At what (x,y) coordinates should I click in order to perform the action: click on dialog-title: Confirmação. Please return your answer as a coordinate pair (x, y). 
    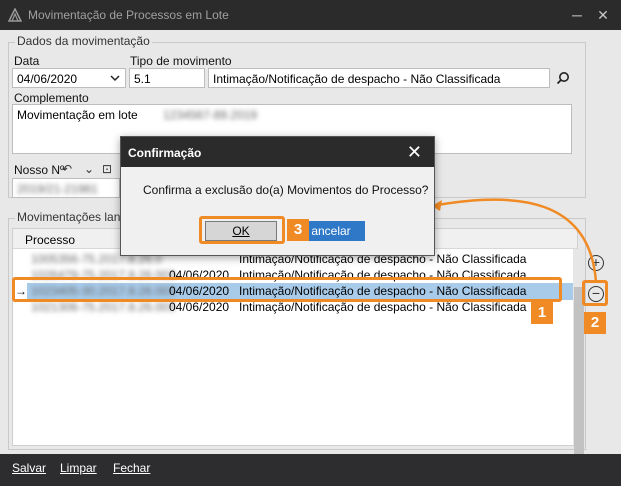
    Looking at the image, I should click on (165, 153).